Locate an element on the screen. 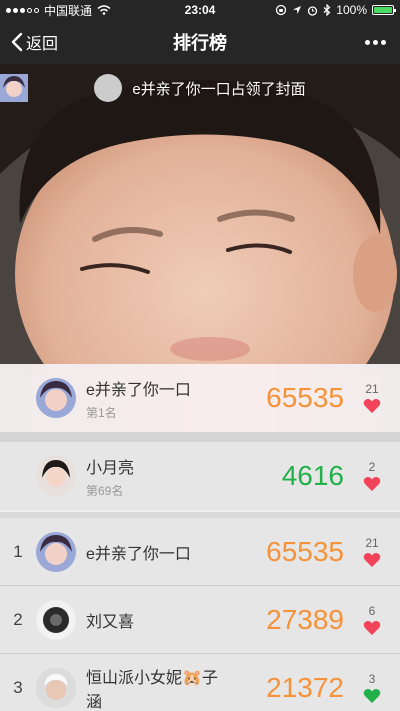  status-bar: 中国联通 23:04 100% is located at coordinates (200, 10).